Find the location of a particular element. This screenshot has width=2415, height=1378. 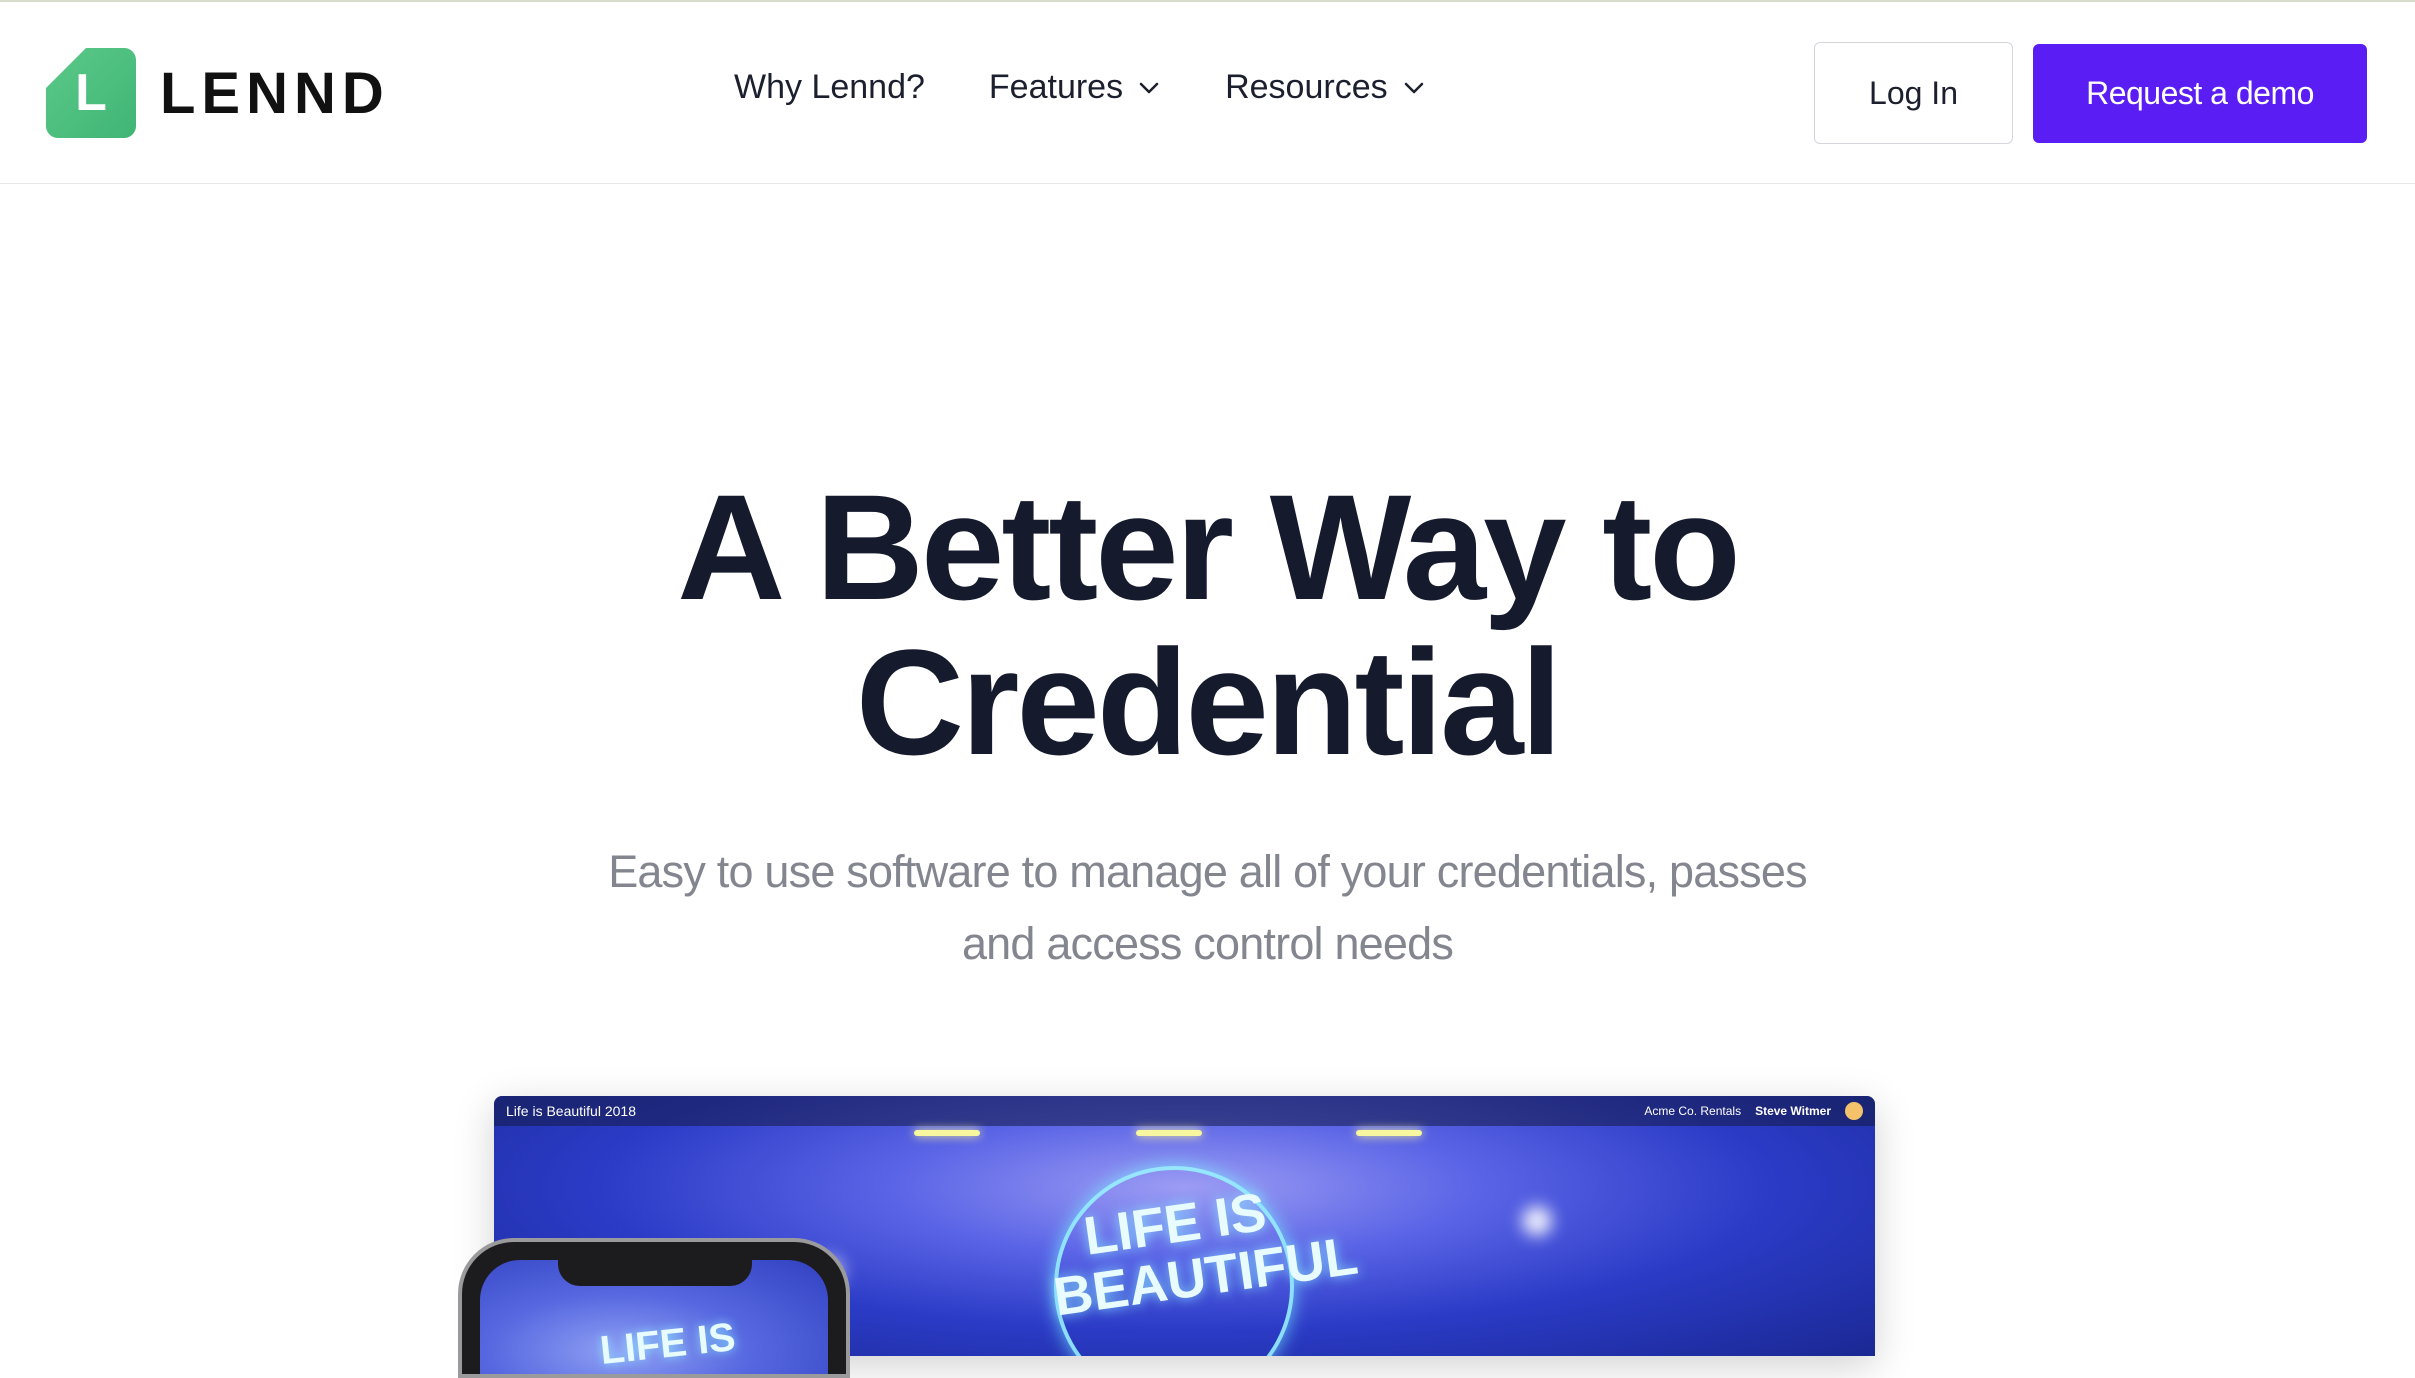

nav-item-resources: Resources is located at coordinates (1325, 87).